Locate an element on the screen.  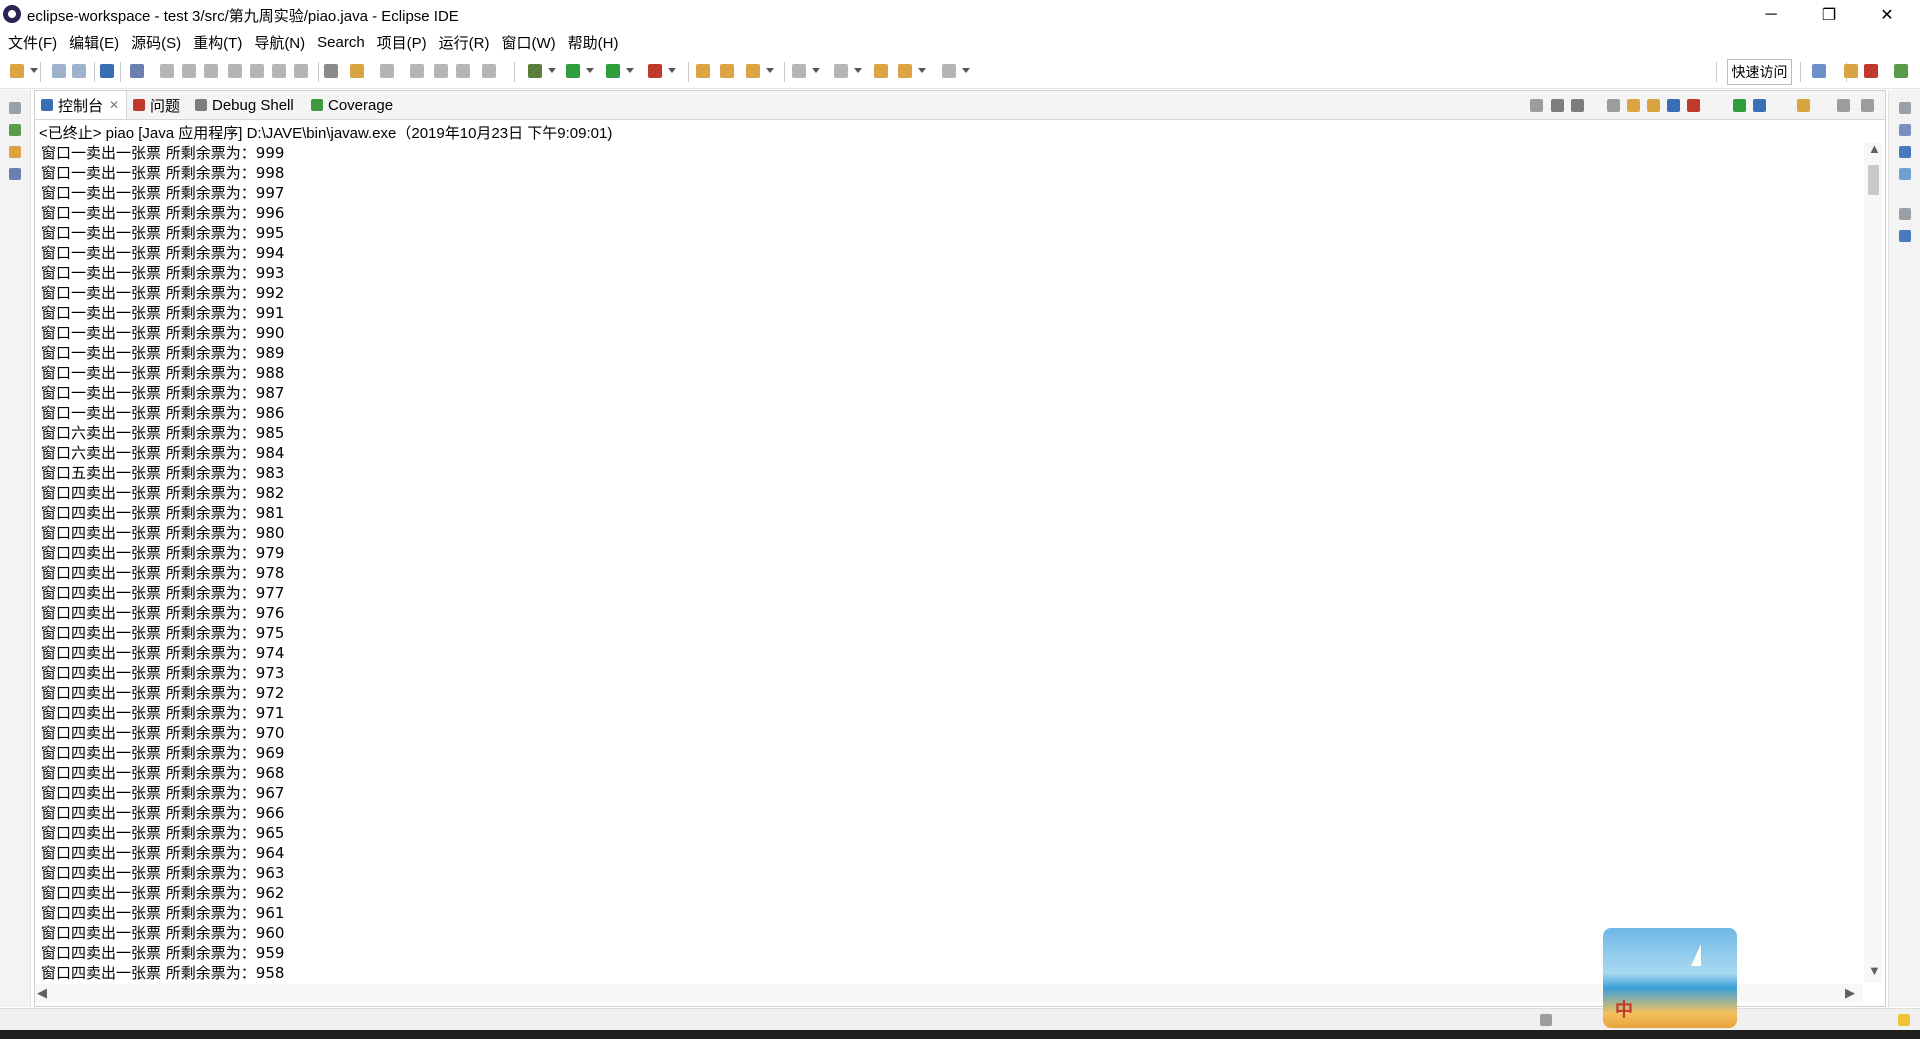
tab-coverage: Coverage is located at coordinates (352, 105).